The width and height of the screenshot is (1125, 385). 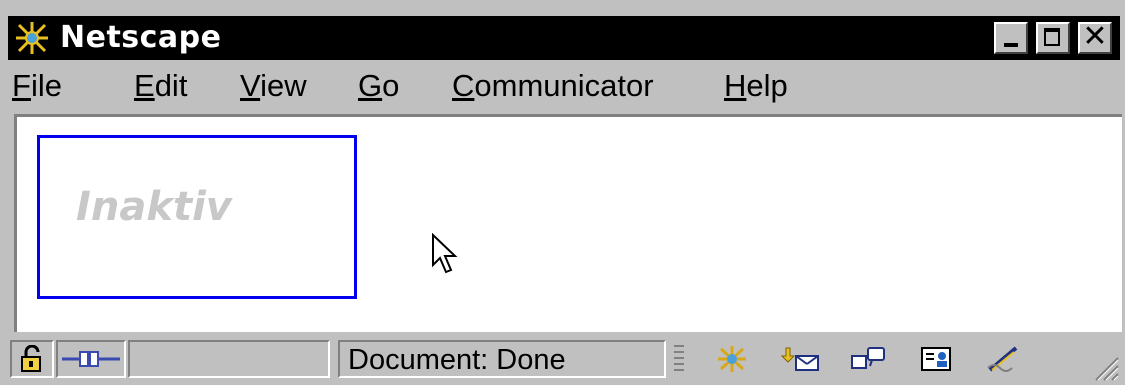 I want to click on inactive-link-box: Inaktiv, so click(x=197, y=217).